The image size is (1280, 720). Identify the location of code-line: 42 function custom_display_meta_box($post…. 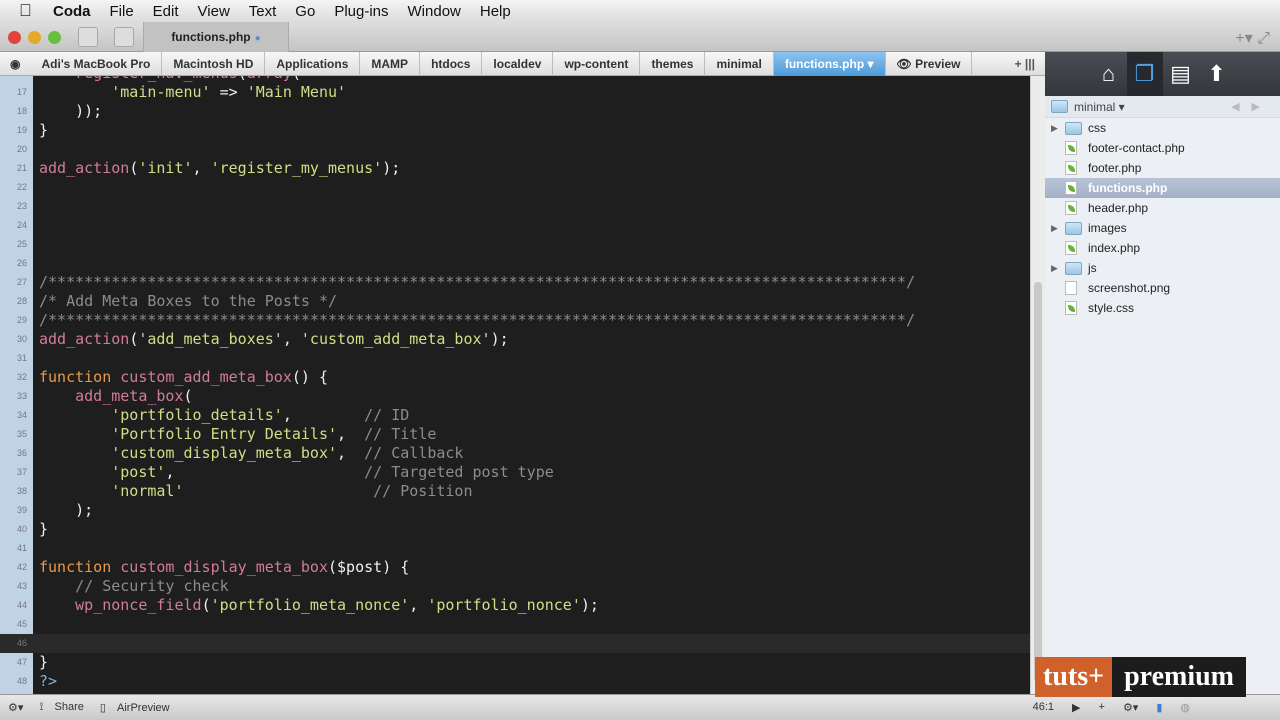
(515, 567).